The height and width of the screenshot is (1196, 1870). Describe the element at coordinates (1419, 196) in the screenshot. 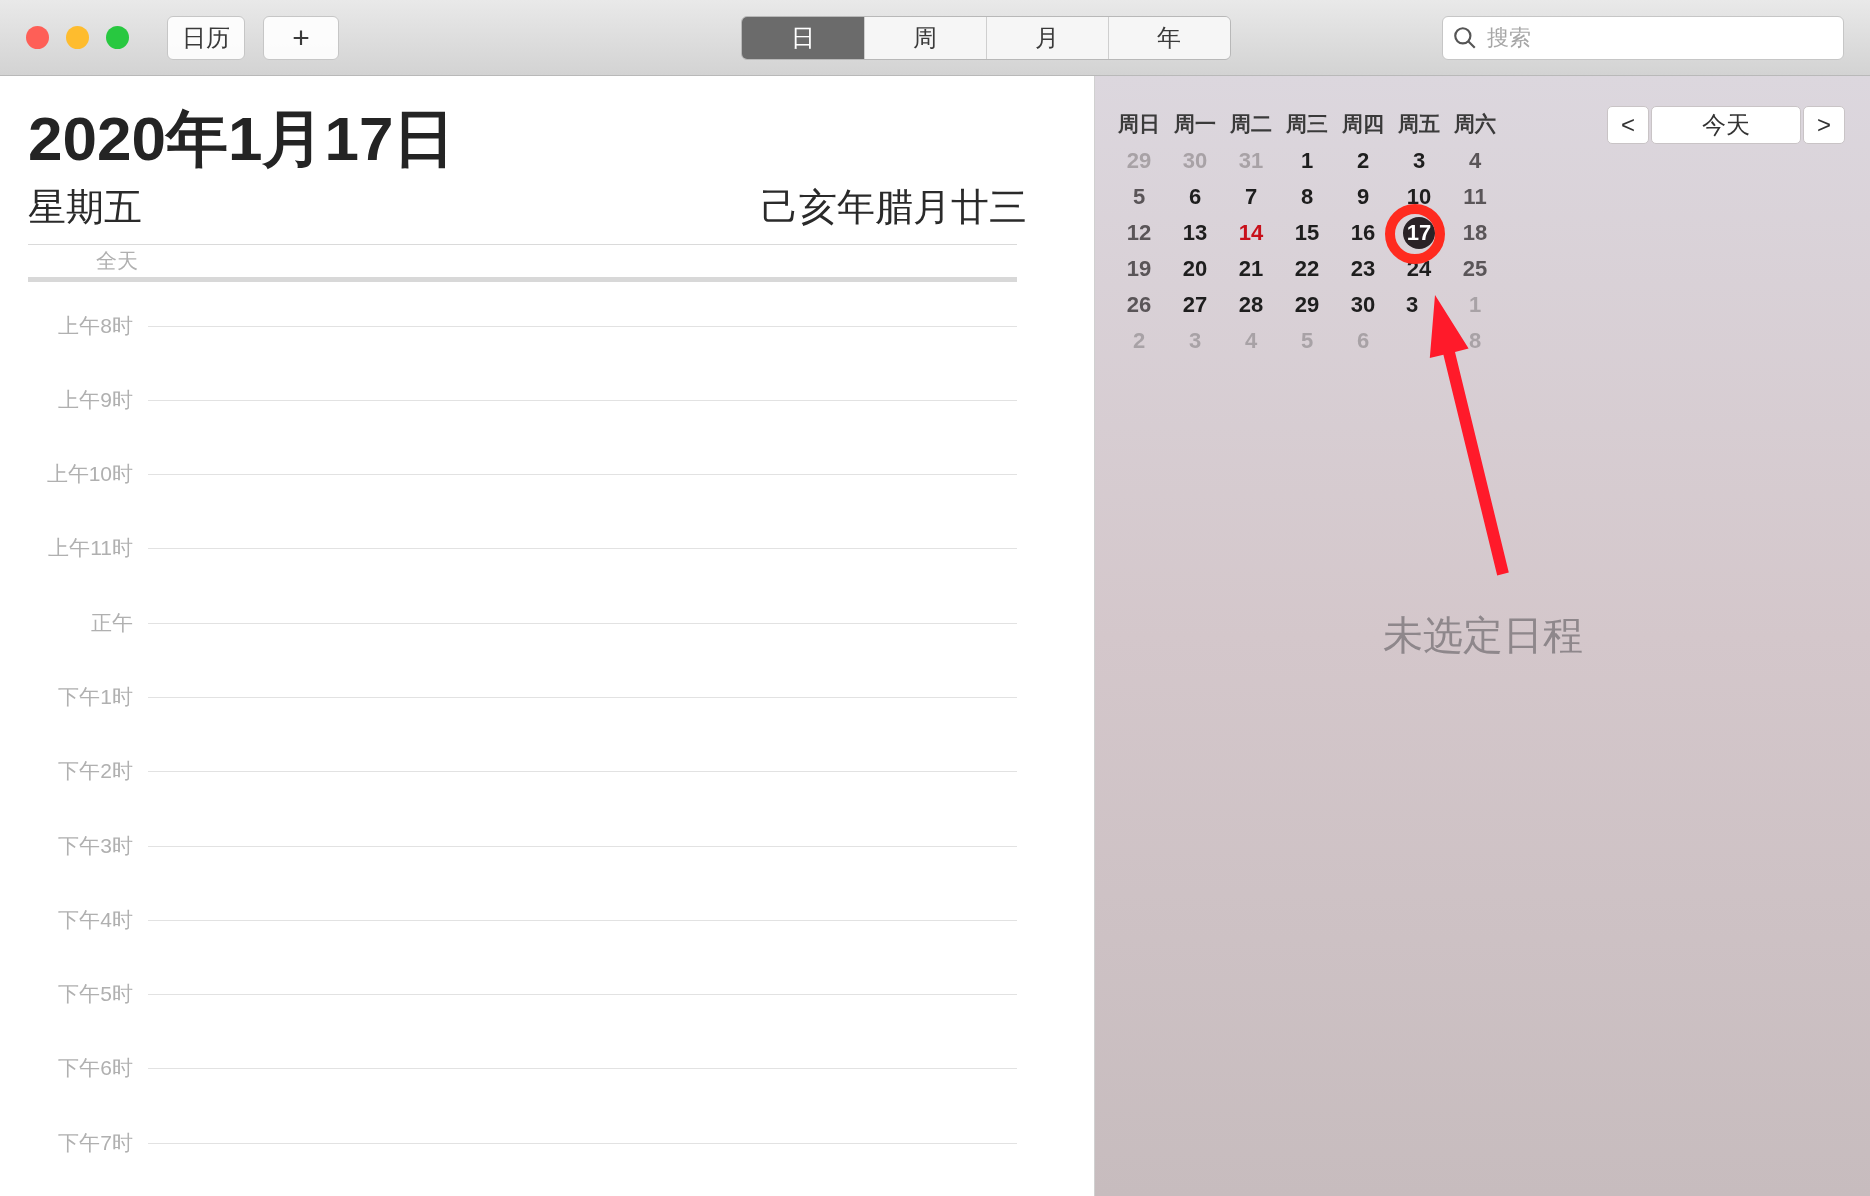

I see `calendar-day: 10` at that location.